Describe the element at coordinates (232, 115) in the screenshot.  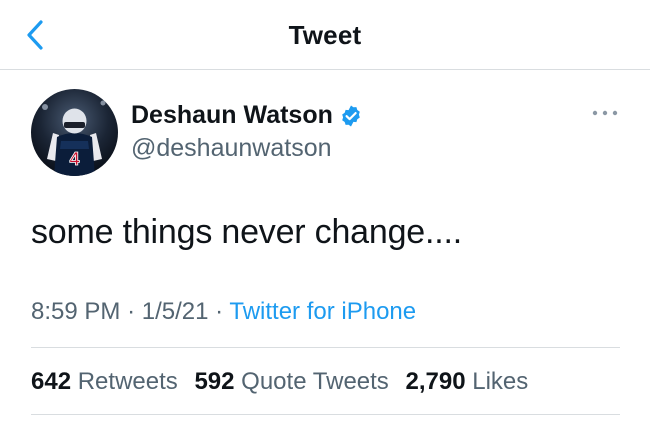
I see `author-name-text: Deshaun Watson` at that location.